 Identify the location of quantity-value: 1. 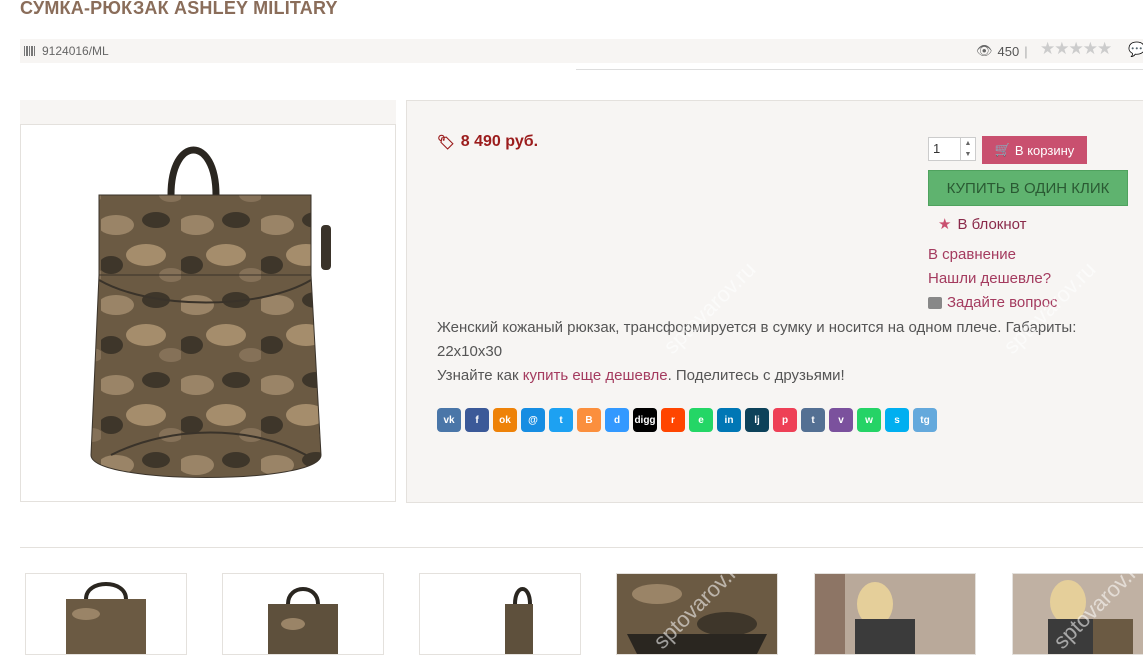
(937, 148).